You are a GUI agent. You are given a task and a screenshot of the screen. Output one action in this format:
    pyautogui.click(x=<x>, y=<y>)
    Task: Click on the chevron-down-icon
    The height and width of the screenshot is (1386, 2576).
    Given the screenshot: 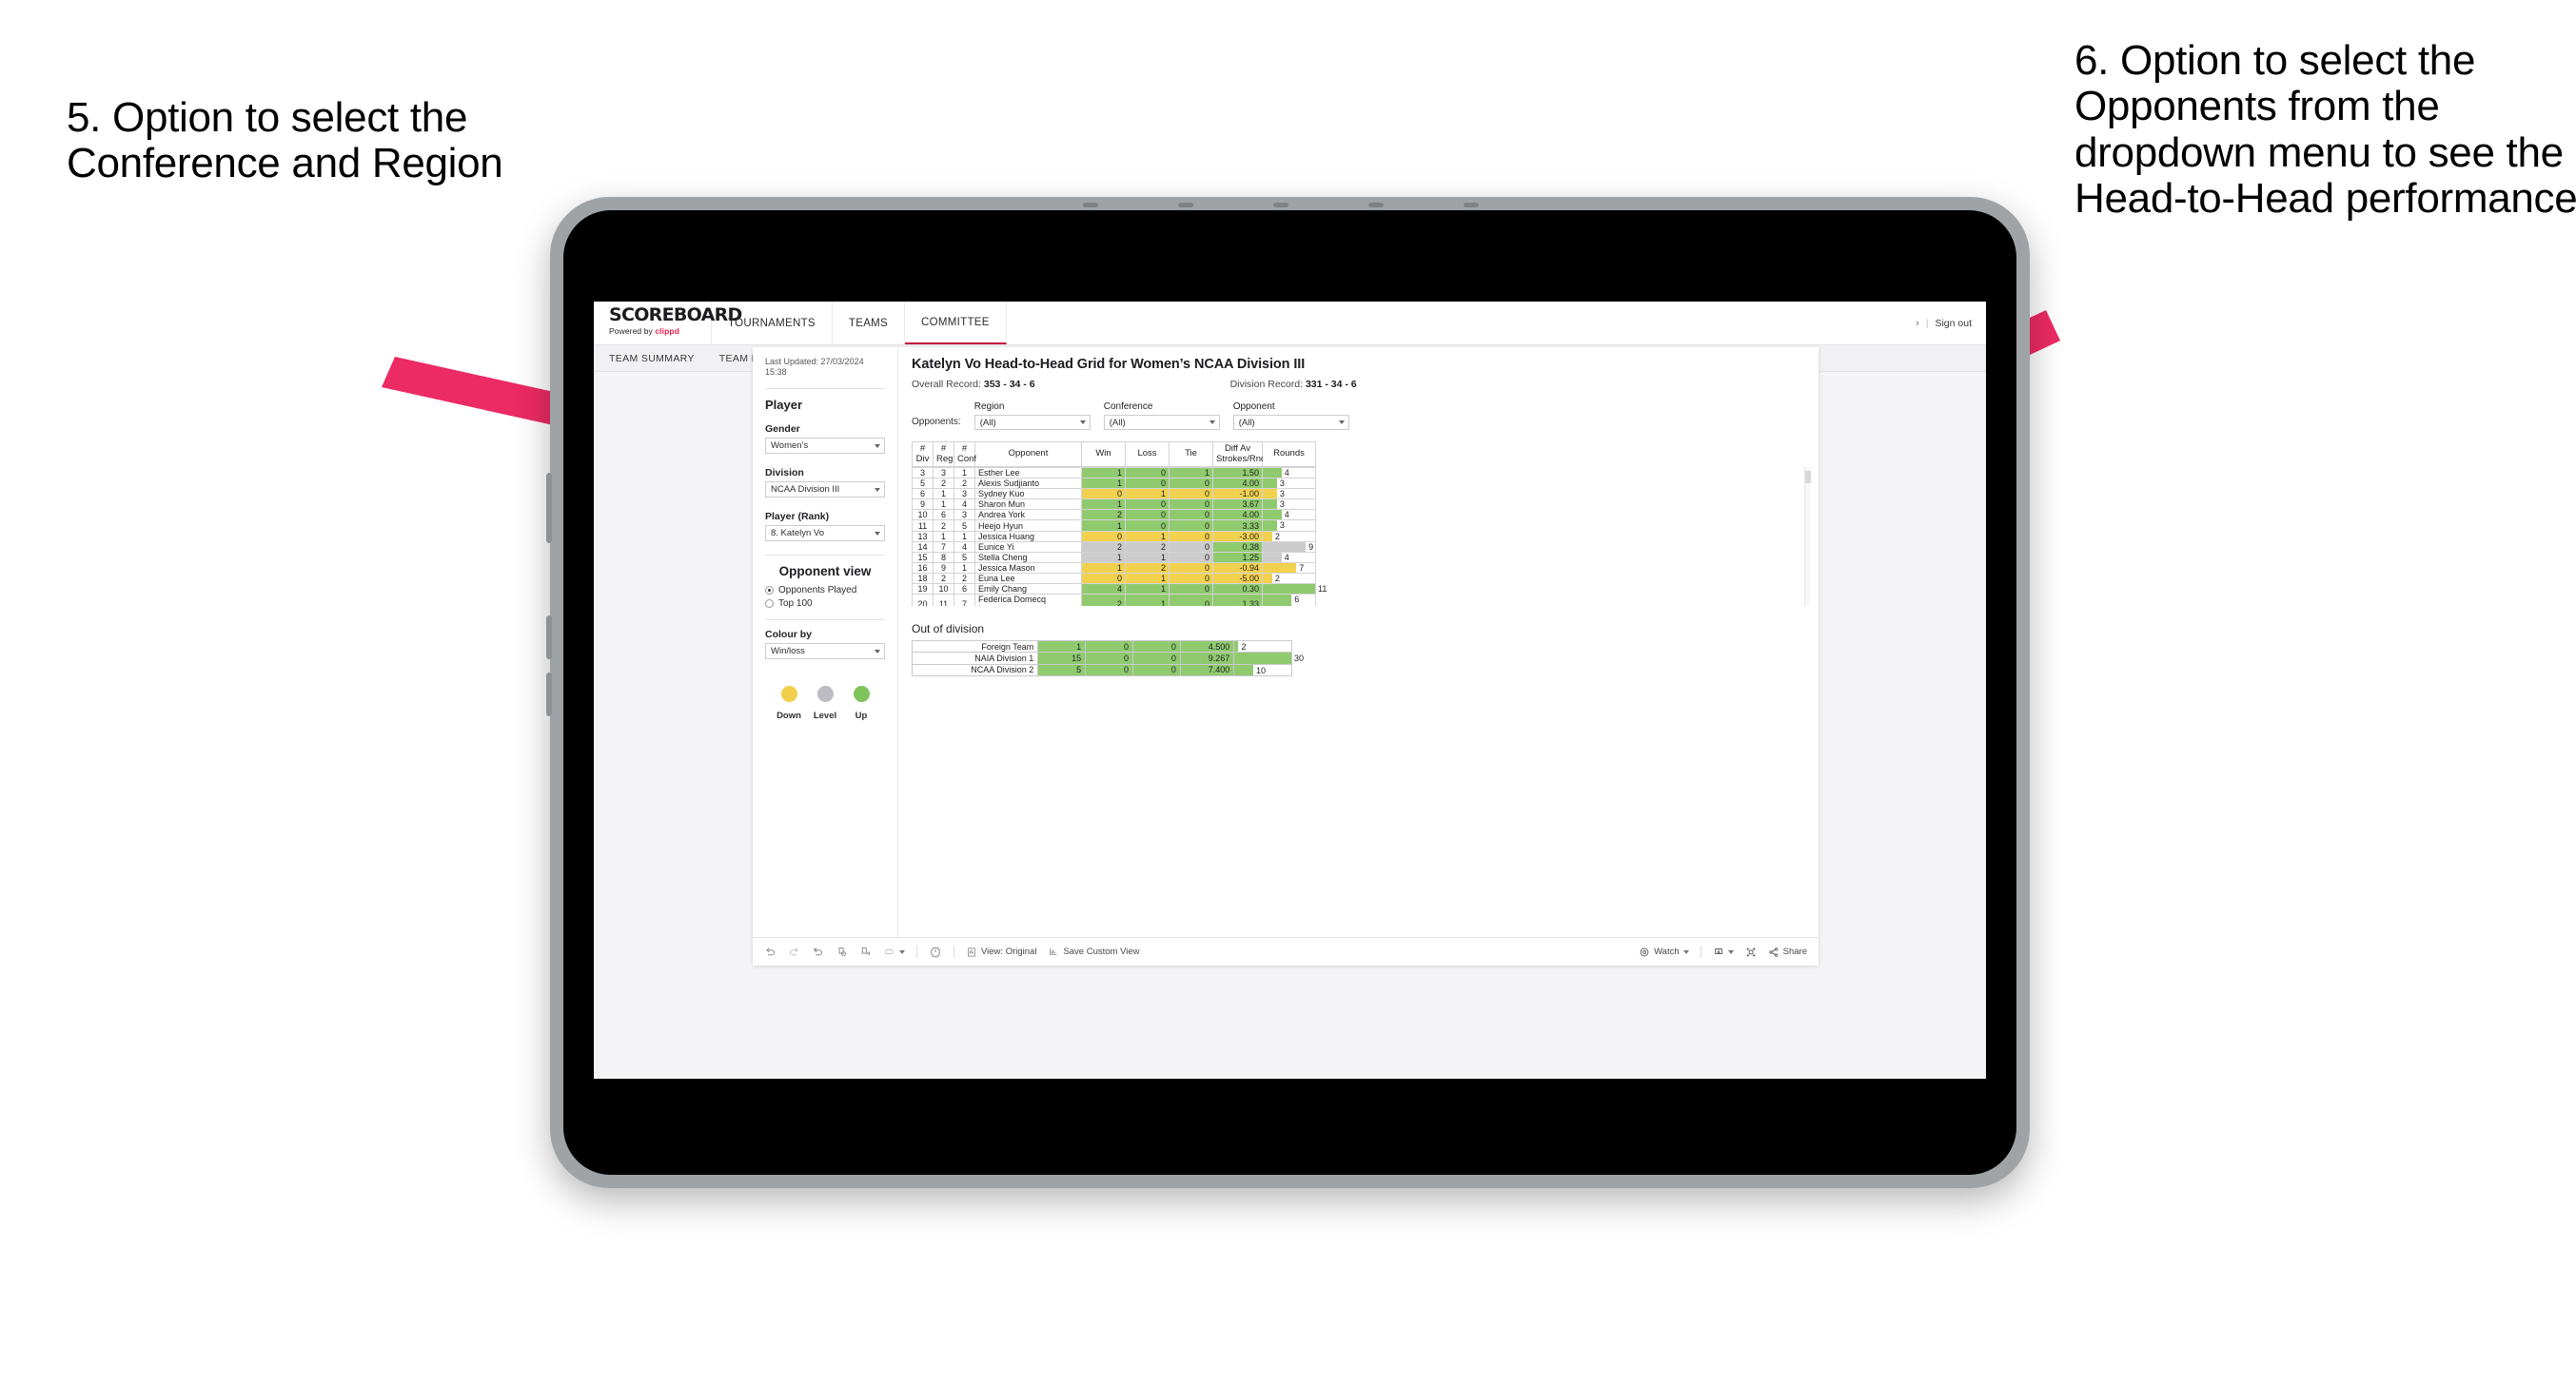 What is the action you would take?
    pyautogui.click(x=877, y=489)
    